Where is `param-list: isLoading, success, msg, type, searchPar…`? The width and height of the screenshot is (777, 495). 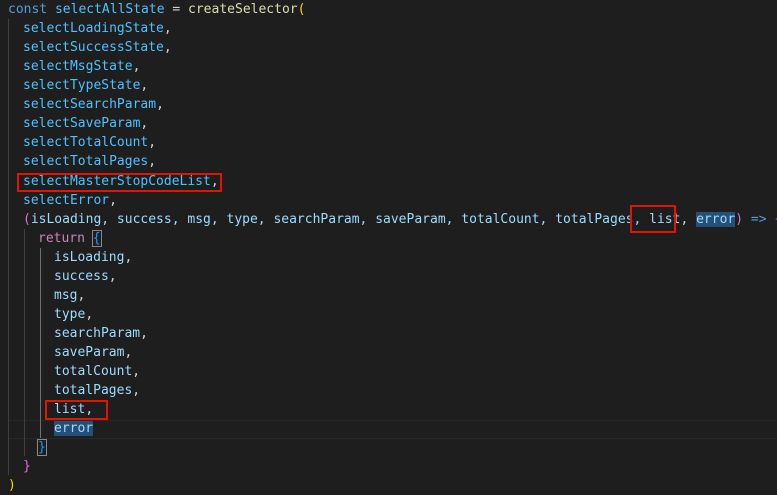
param-list: isLoading, success, msg, type, searchPar… is located at coordinates (340, 219).